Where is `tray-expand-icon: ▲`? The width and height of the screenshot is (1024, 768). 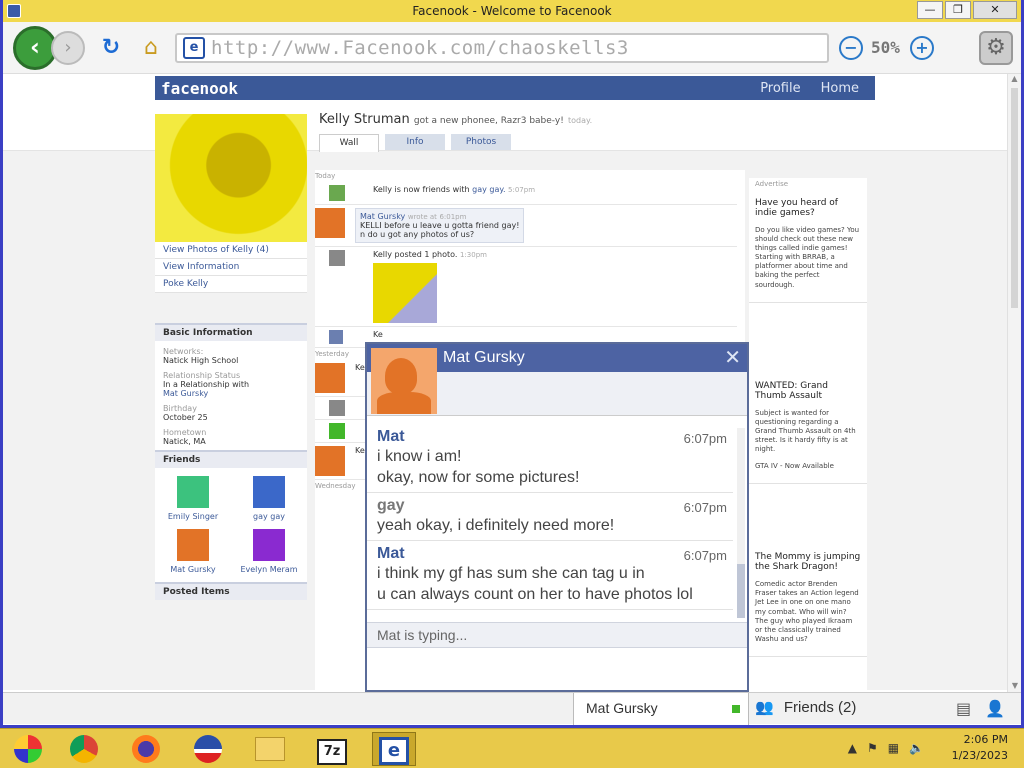
tray-expand-icon: ▲ is located at coordinates (852, 748).